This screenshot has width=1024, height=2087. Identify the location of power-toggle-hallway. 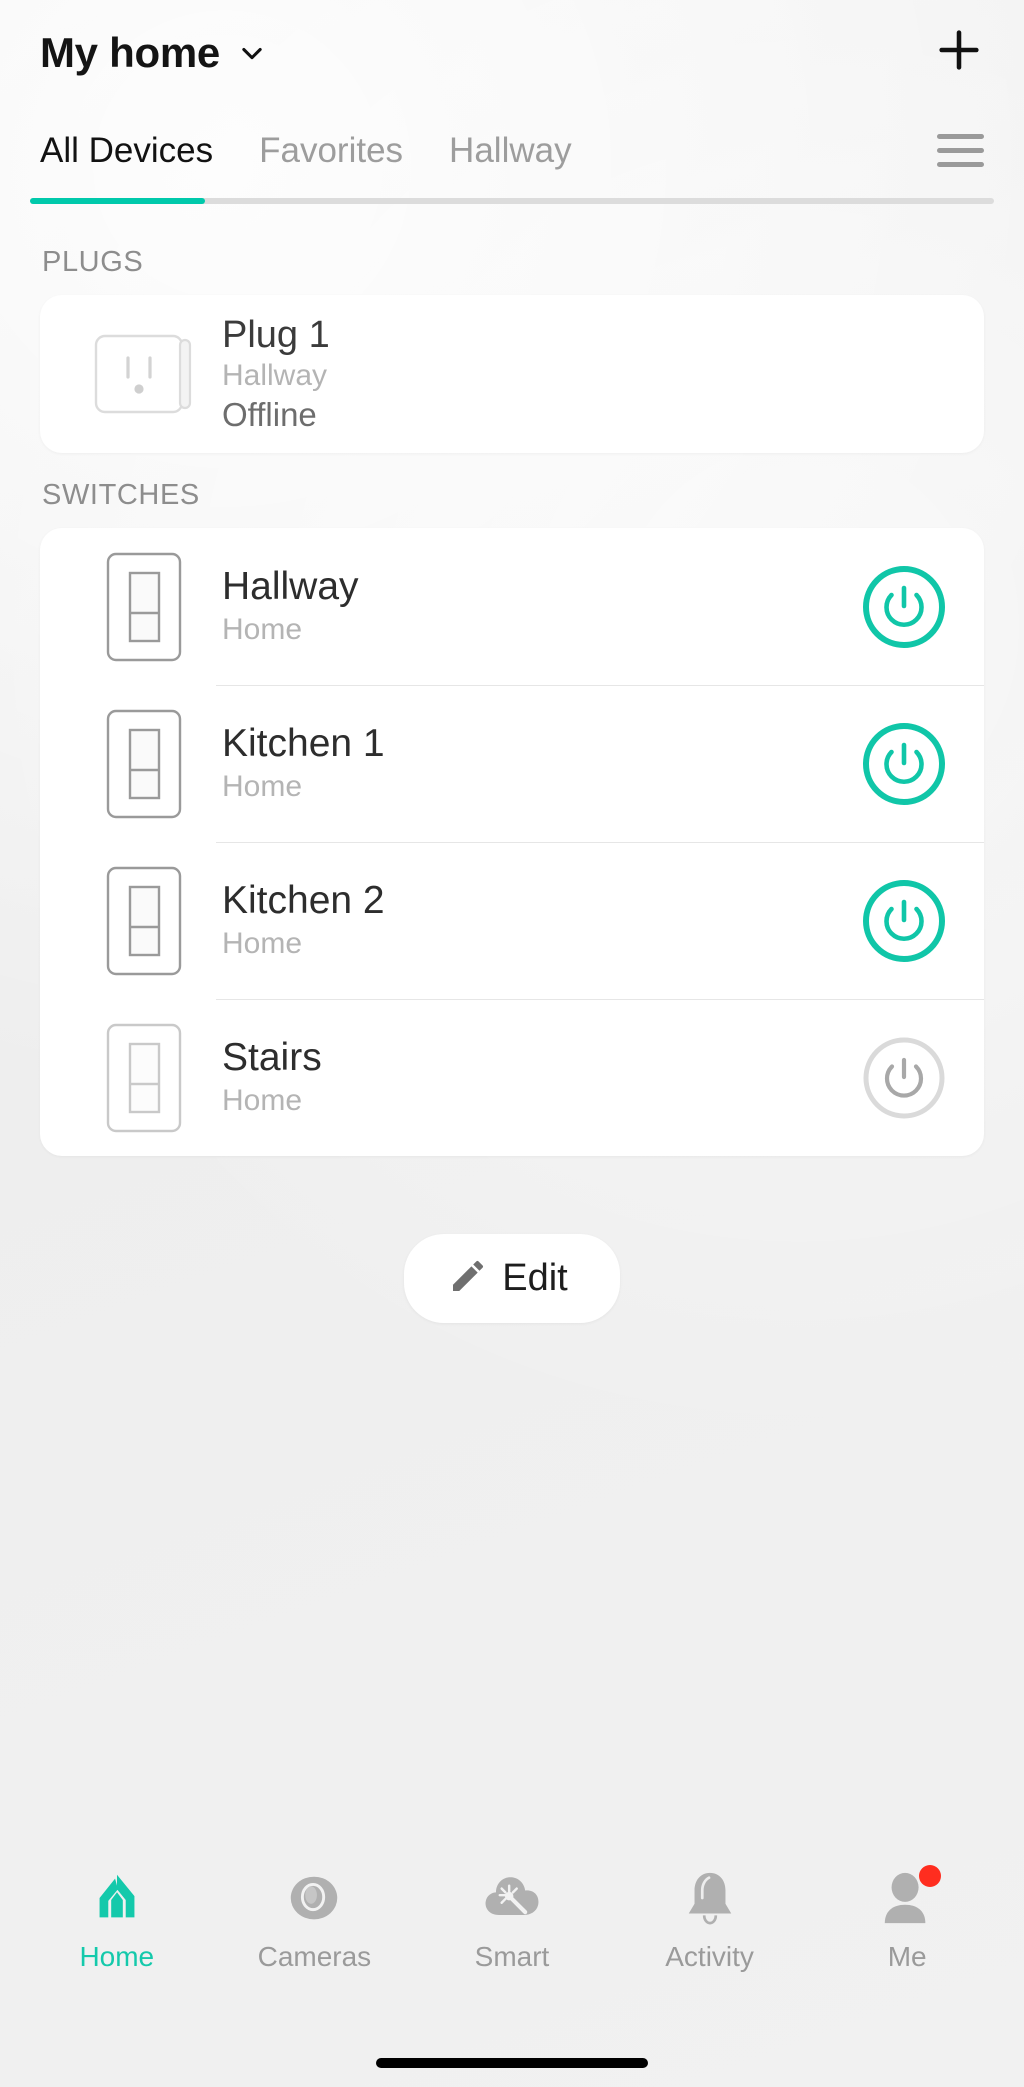
(904, 607).